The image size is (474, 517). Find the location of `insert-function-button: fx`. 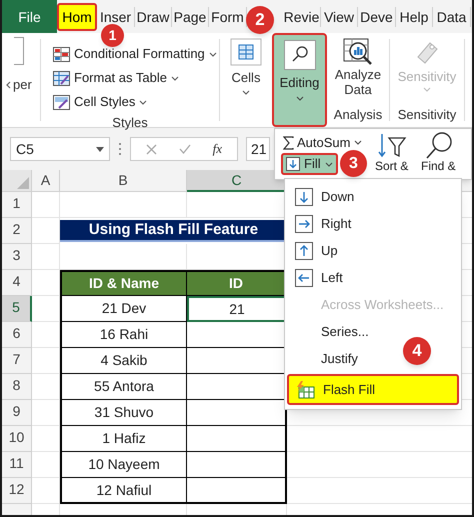

insert-function-button: fx is located at coordinates (217, 149).